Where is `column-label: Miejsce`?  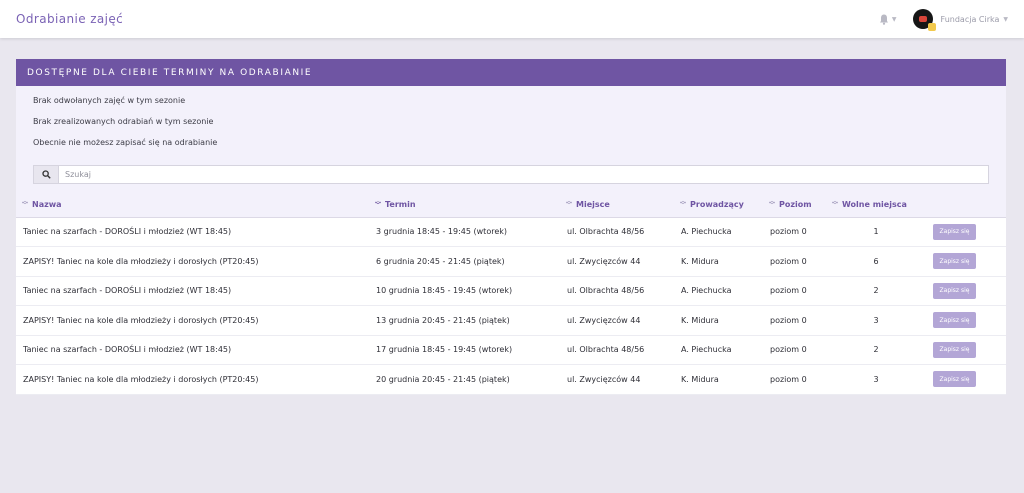 column-label: Miejsce is located at coordinates (593, 204).